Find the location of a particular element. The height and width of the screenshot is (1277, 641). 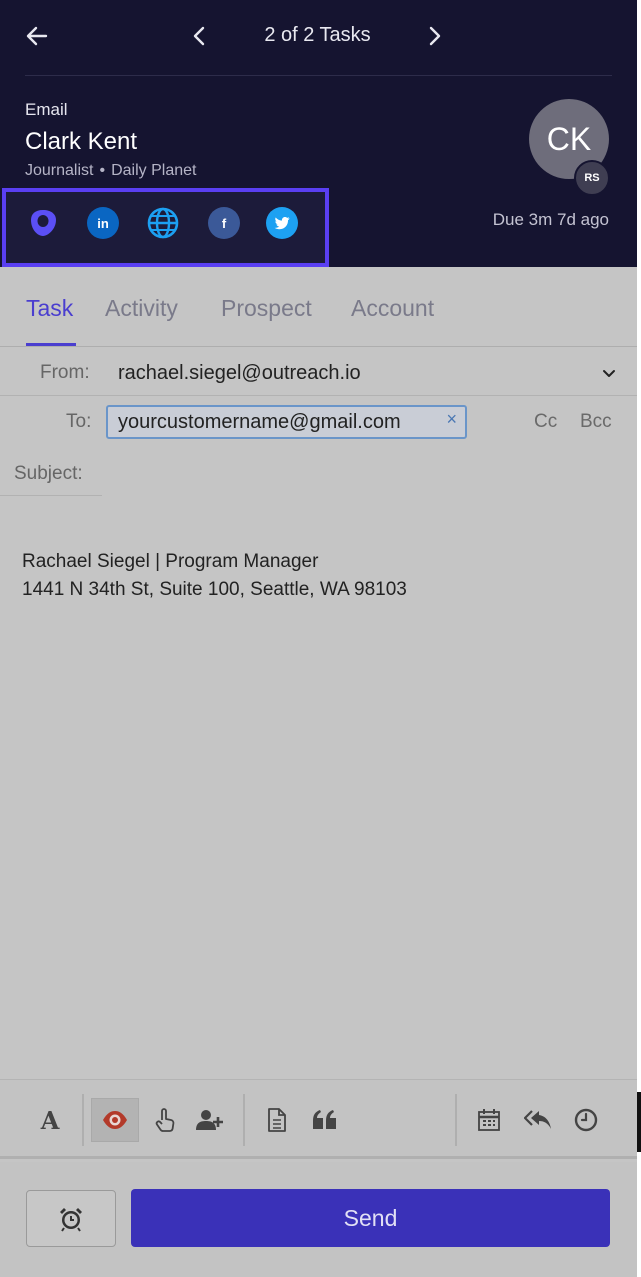

facebook-badge: f is located at coordinates (224, 223).